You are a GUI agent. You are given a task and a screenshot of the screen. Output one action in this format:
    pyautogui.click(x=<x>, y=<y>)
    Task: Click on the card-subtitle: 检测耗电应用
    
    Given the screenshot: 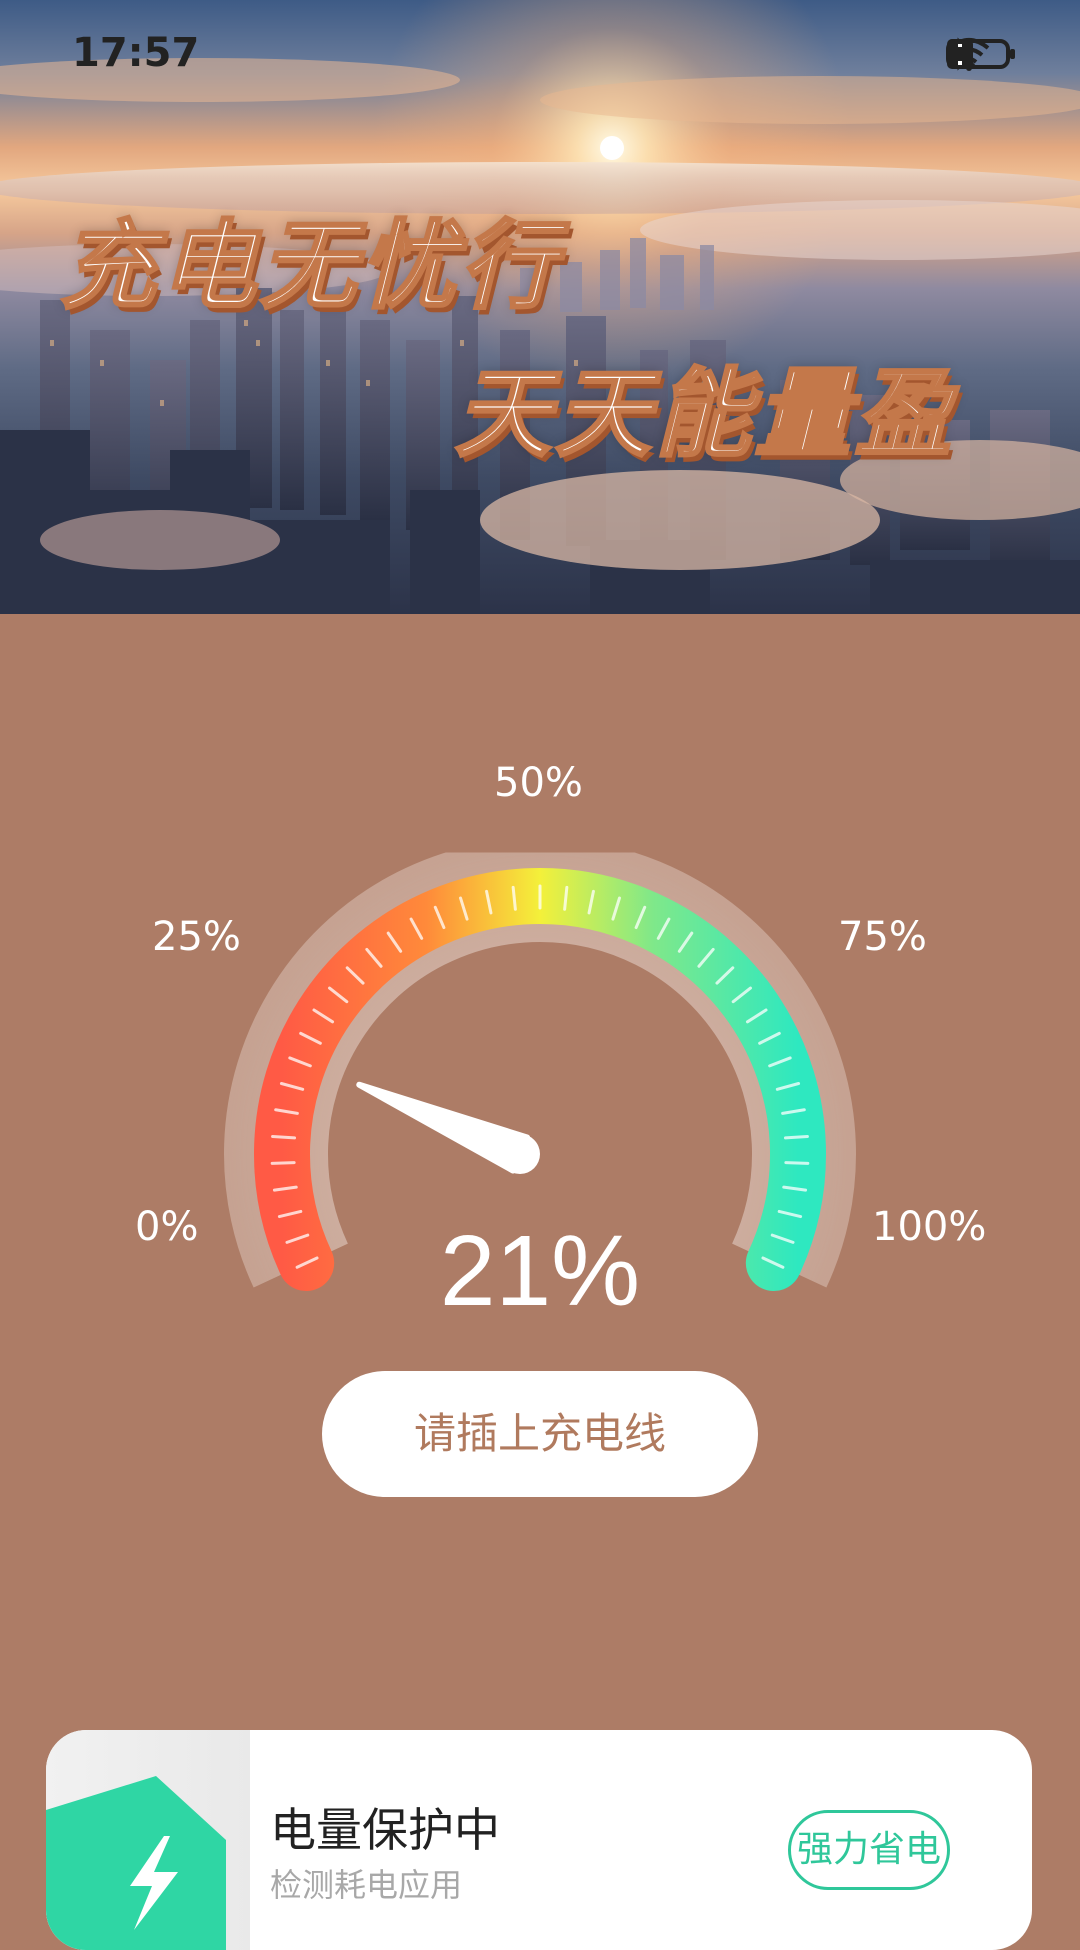 What is the action you would take?
    pyautogui.click(x=366, y=1885)
    